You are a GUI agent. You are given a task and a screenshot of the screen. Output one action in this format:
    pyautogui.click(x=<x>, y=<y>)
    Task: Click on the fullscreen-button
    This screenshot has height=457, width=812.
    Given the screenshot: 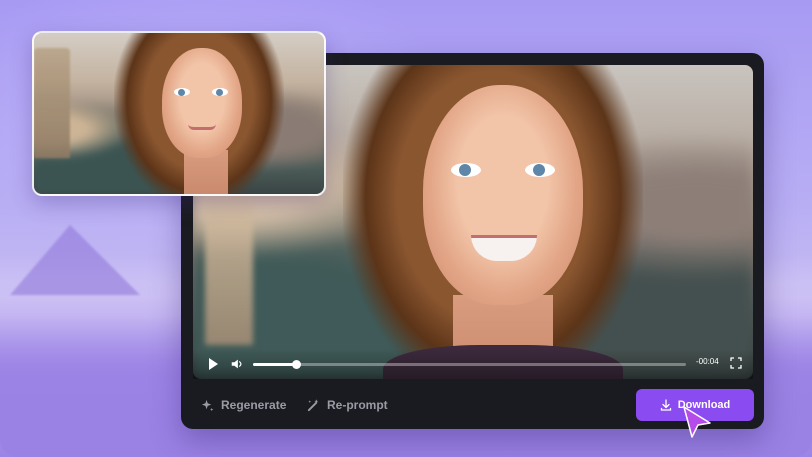 What is the action you would take?
    pyautogui.click(x=736, y=363)
    